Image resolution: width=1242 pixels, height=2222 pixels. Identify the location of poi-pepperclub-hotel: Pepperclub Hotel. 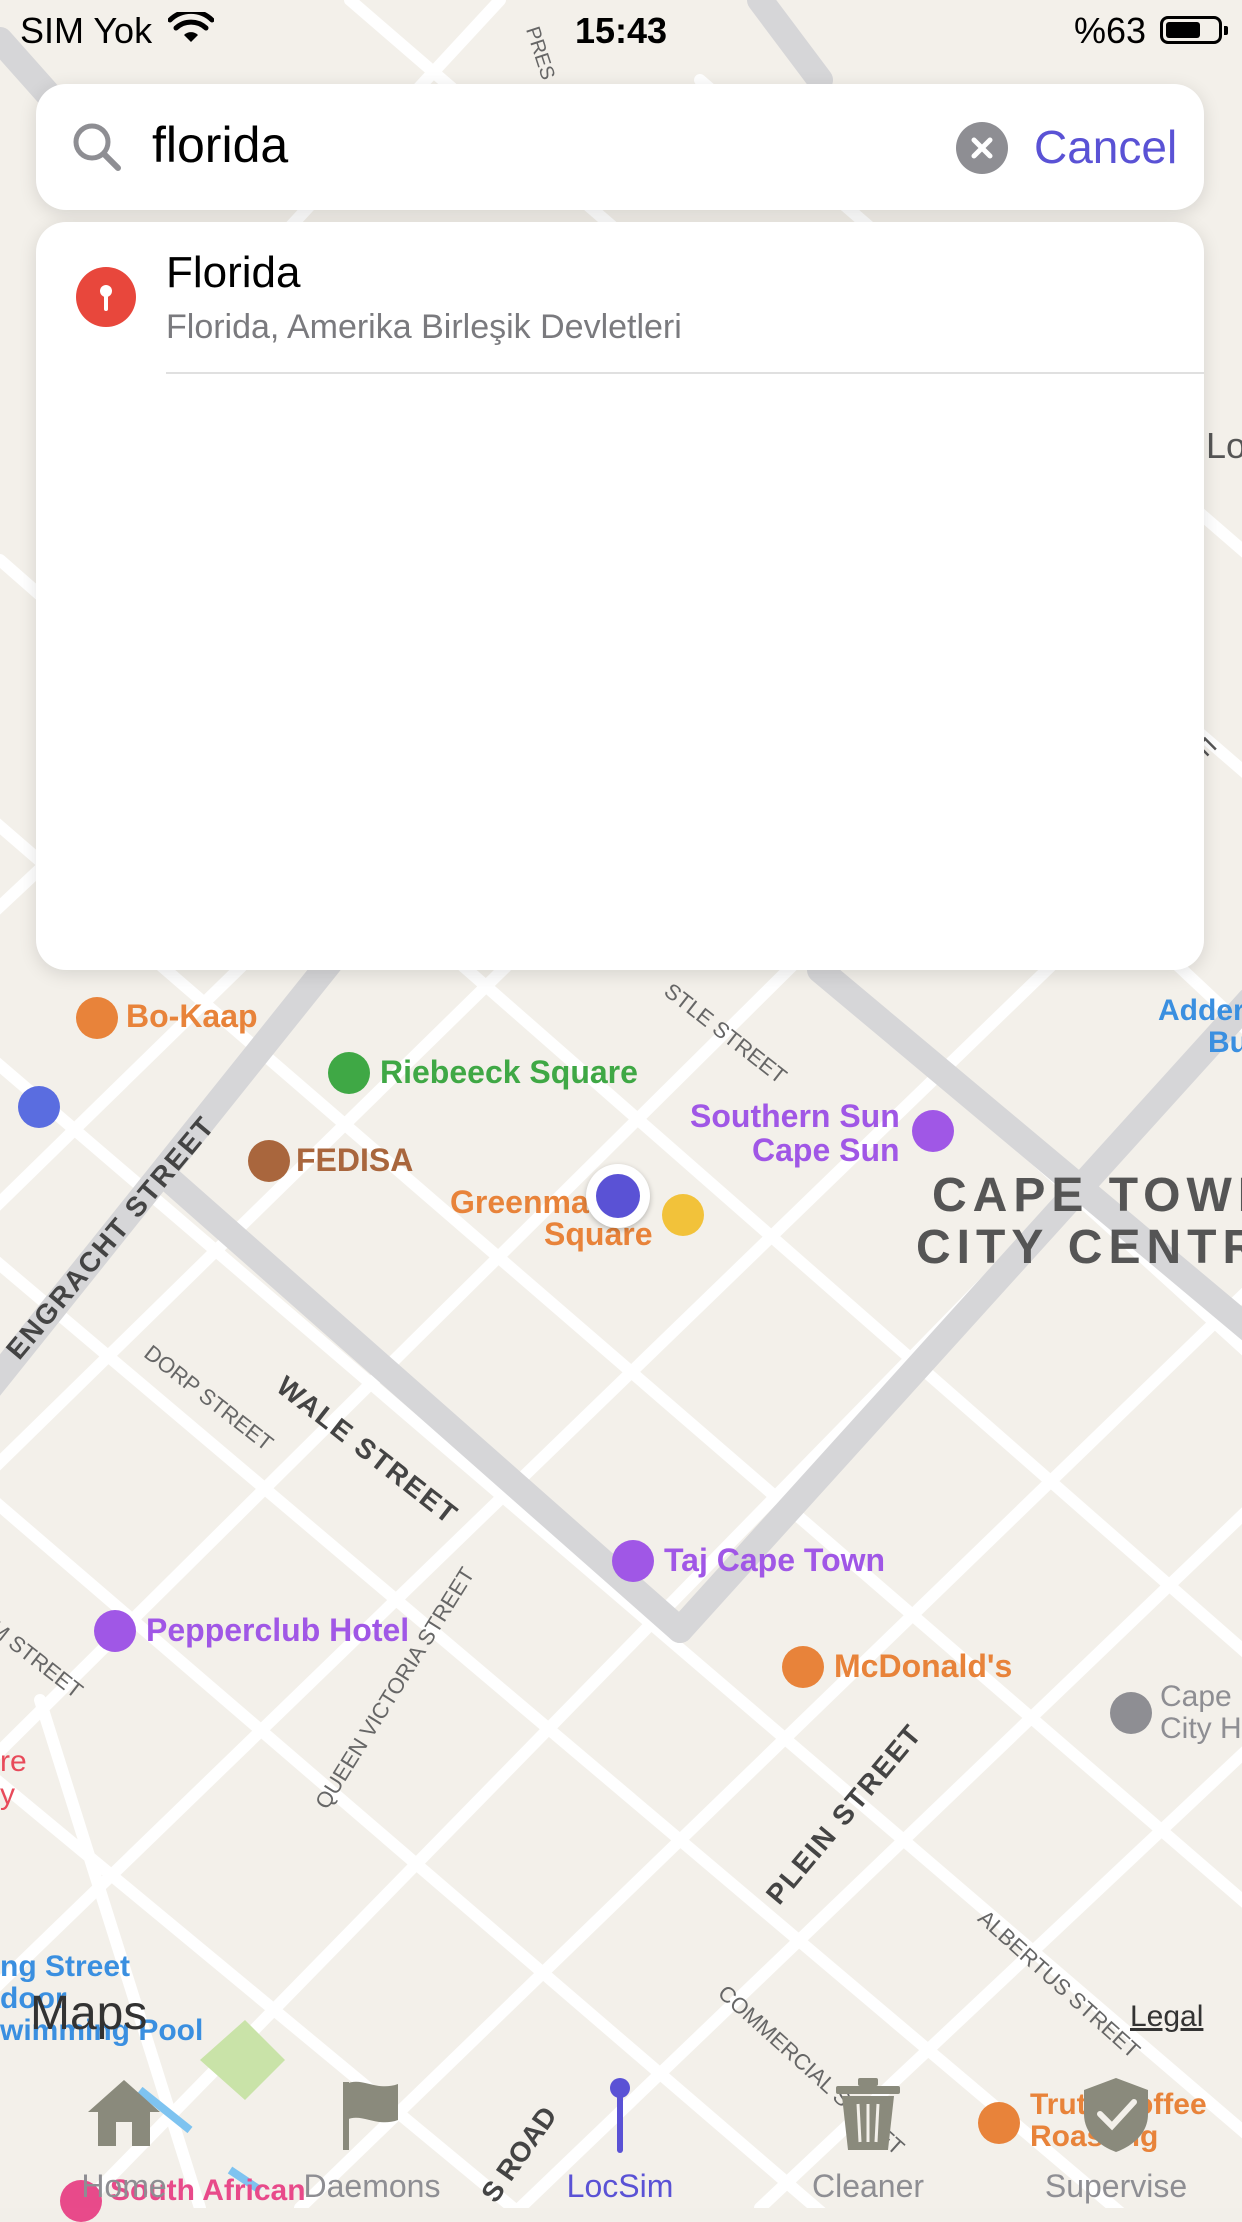
(277, 1630).